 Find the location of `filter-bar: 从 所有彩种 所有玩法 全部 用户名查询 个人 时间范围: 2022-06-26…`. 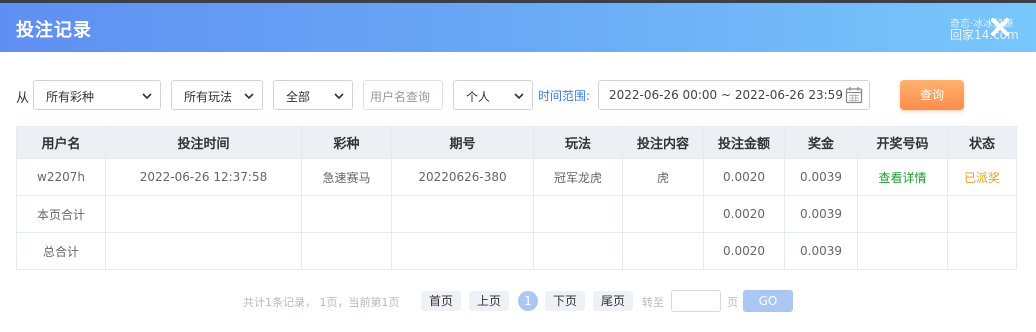

filter-bar: 从 所有彩种 所有玩法 全部 用户名查询 个人 时间范围: 2022-06-26… is located at coordinates (518, 95).